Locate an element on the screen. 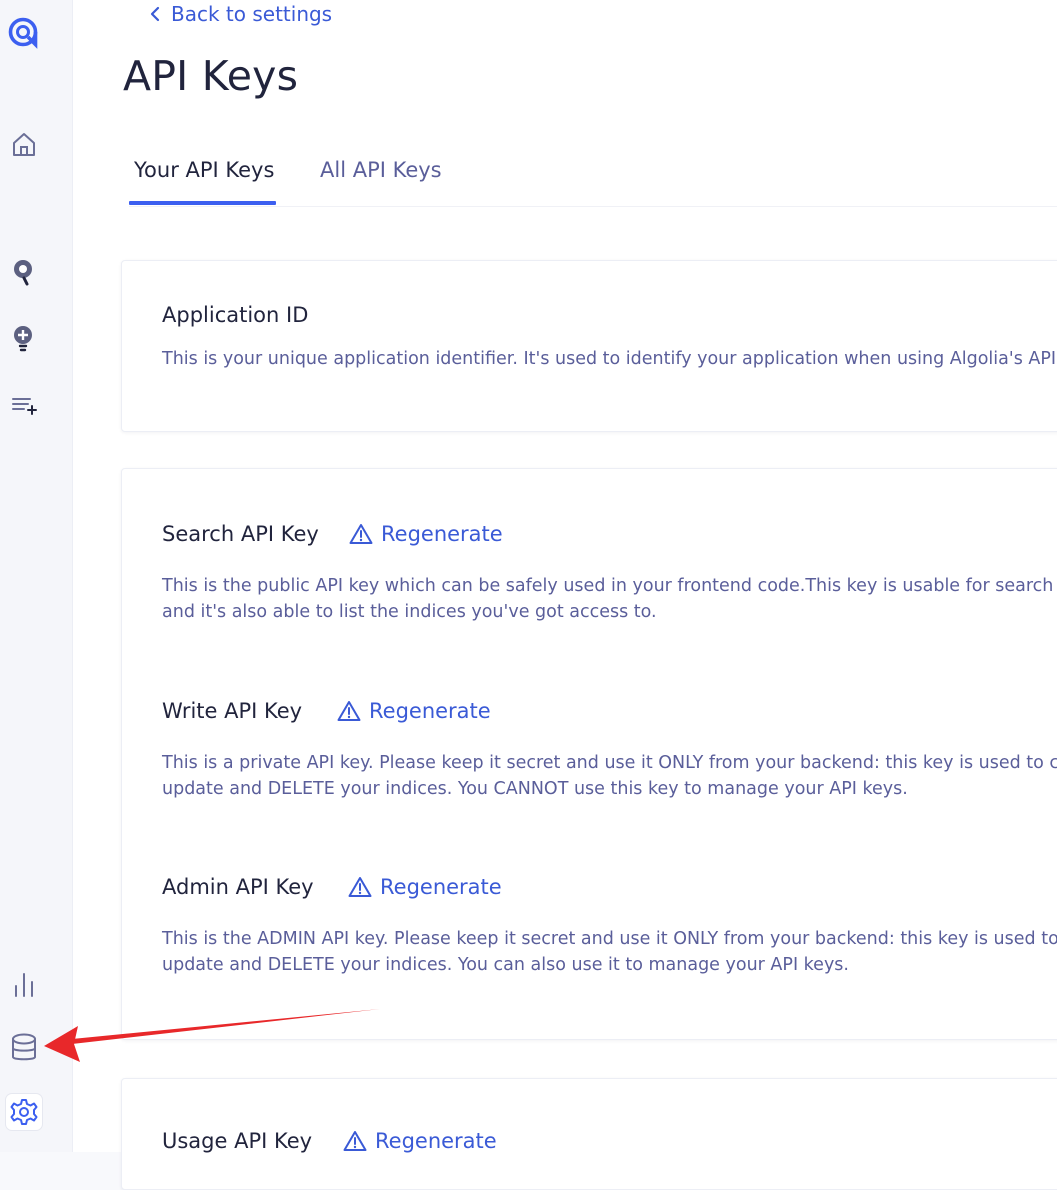 This screenshot has width=1057, height=1190. home-icon is located at coordinates (24, 144).